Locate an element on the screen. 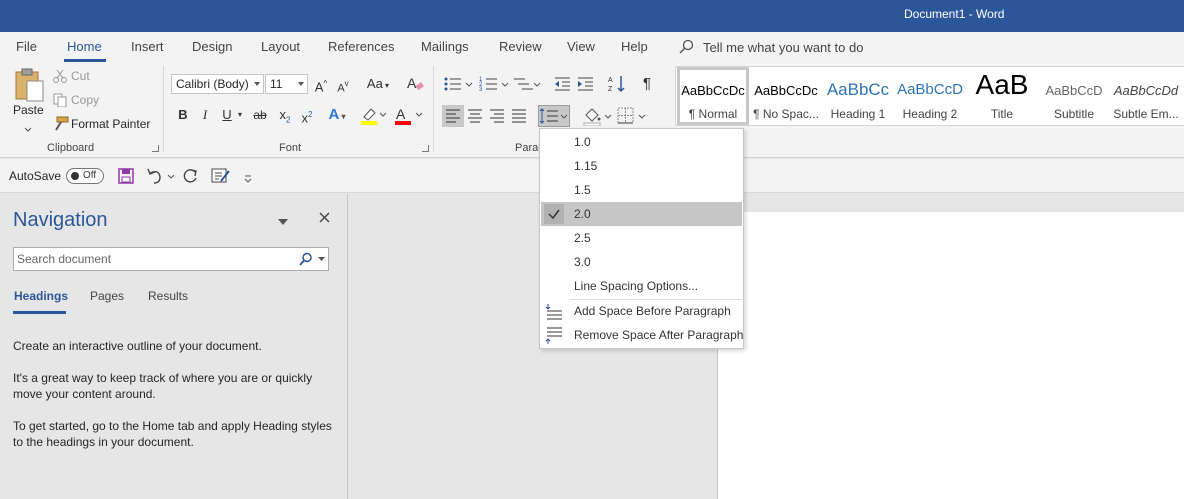 Image resolution: width=1184 pixels, height=499 pixels. tab-home: Home is located at coordinates (84, 46).